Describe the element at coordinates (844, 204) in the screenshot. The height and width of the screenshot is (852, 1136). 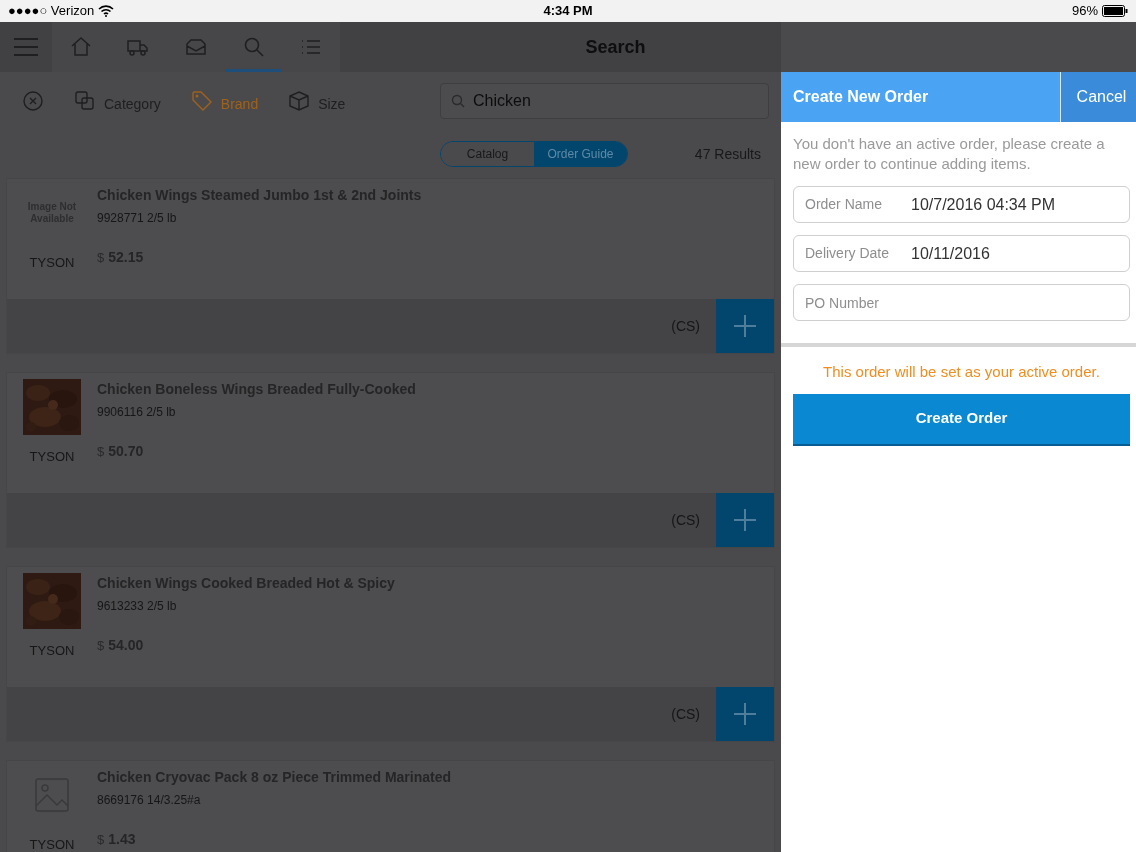
I see `field-label: Order Name` at that location.